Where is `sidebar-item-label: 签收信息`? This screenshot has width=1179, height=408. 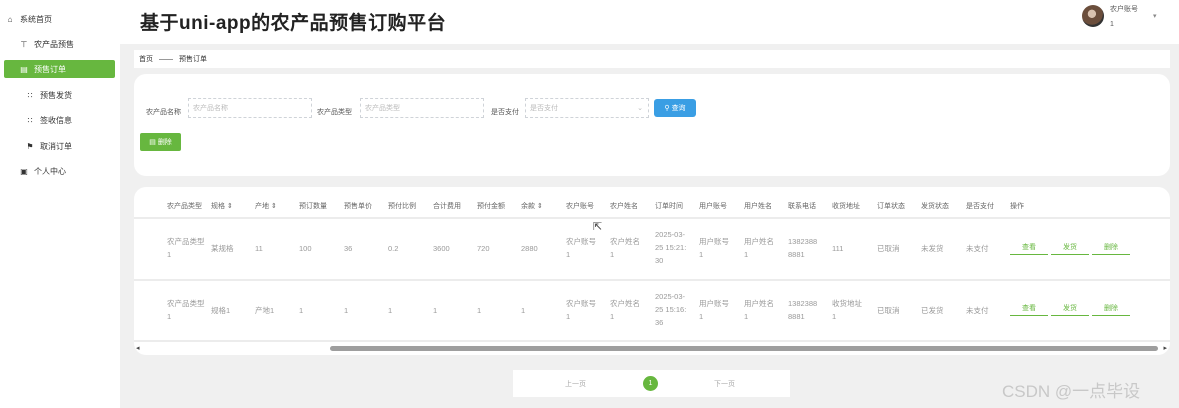
sidebar-item-label: 签收信息 is located at coordinates (56, 120).